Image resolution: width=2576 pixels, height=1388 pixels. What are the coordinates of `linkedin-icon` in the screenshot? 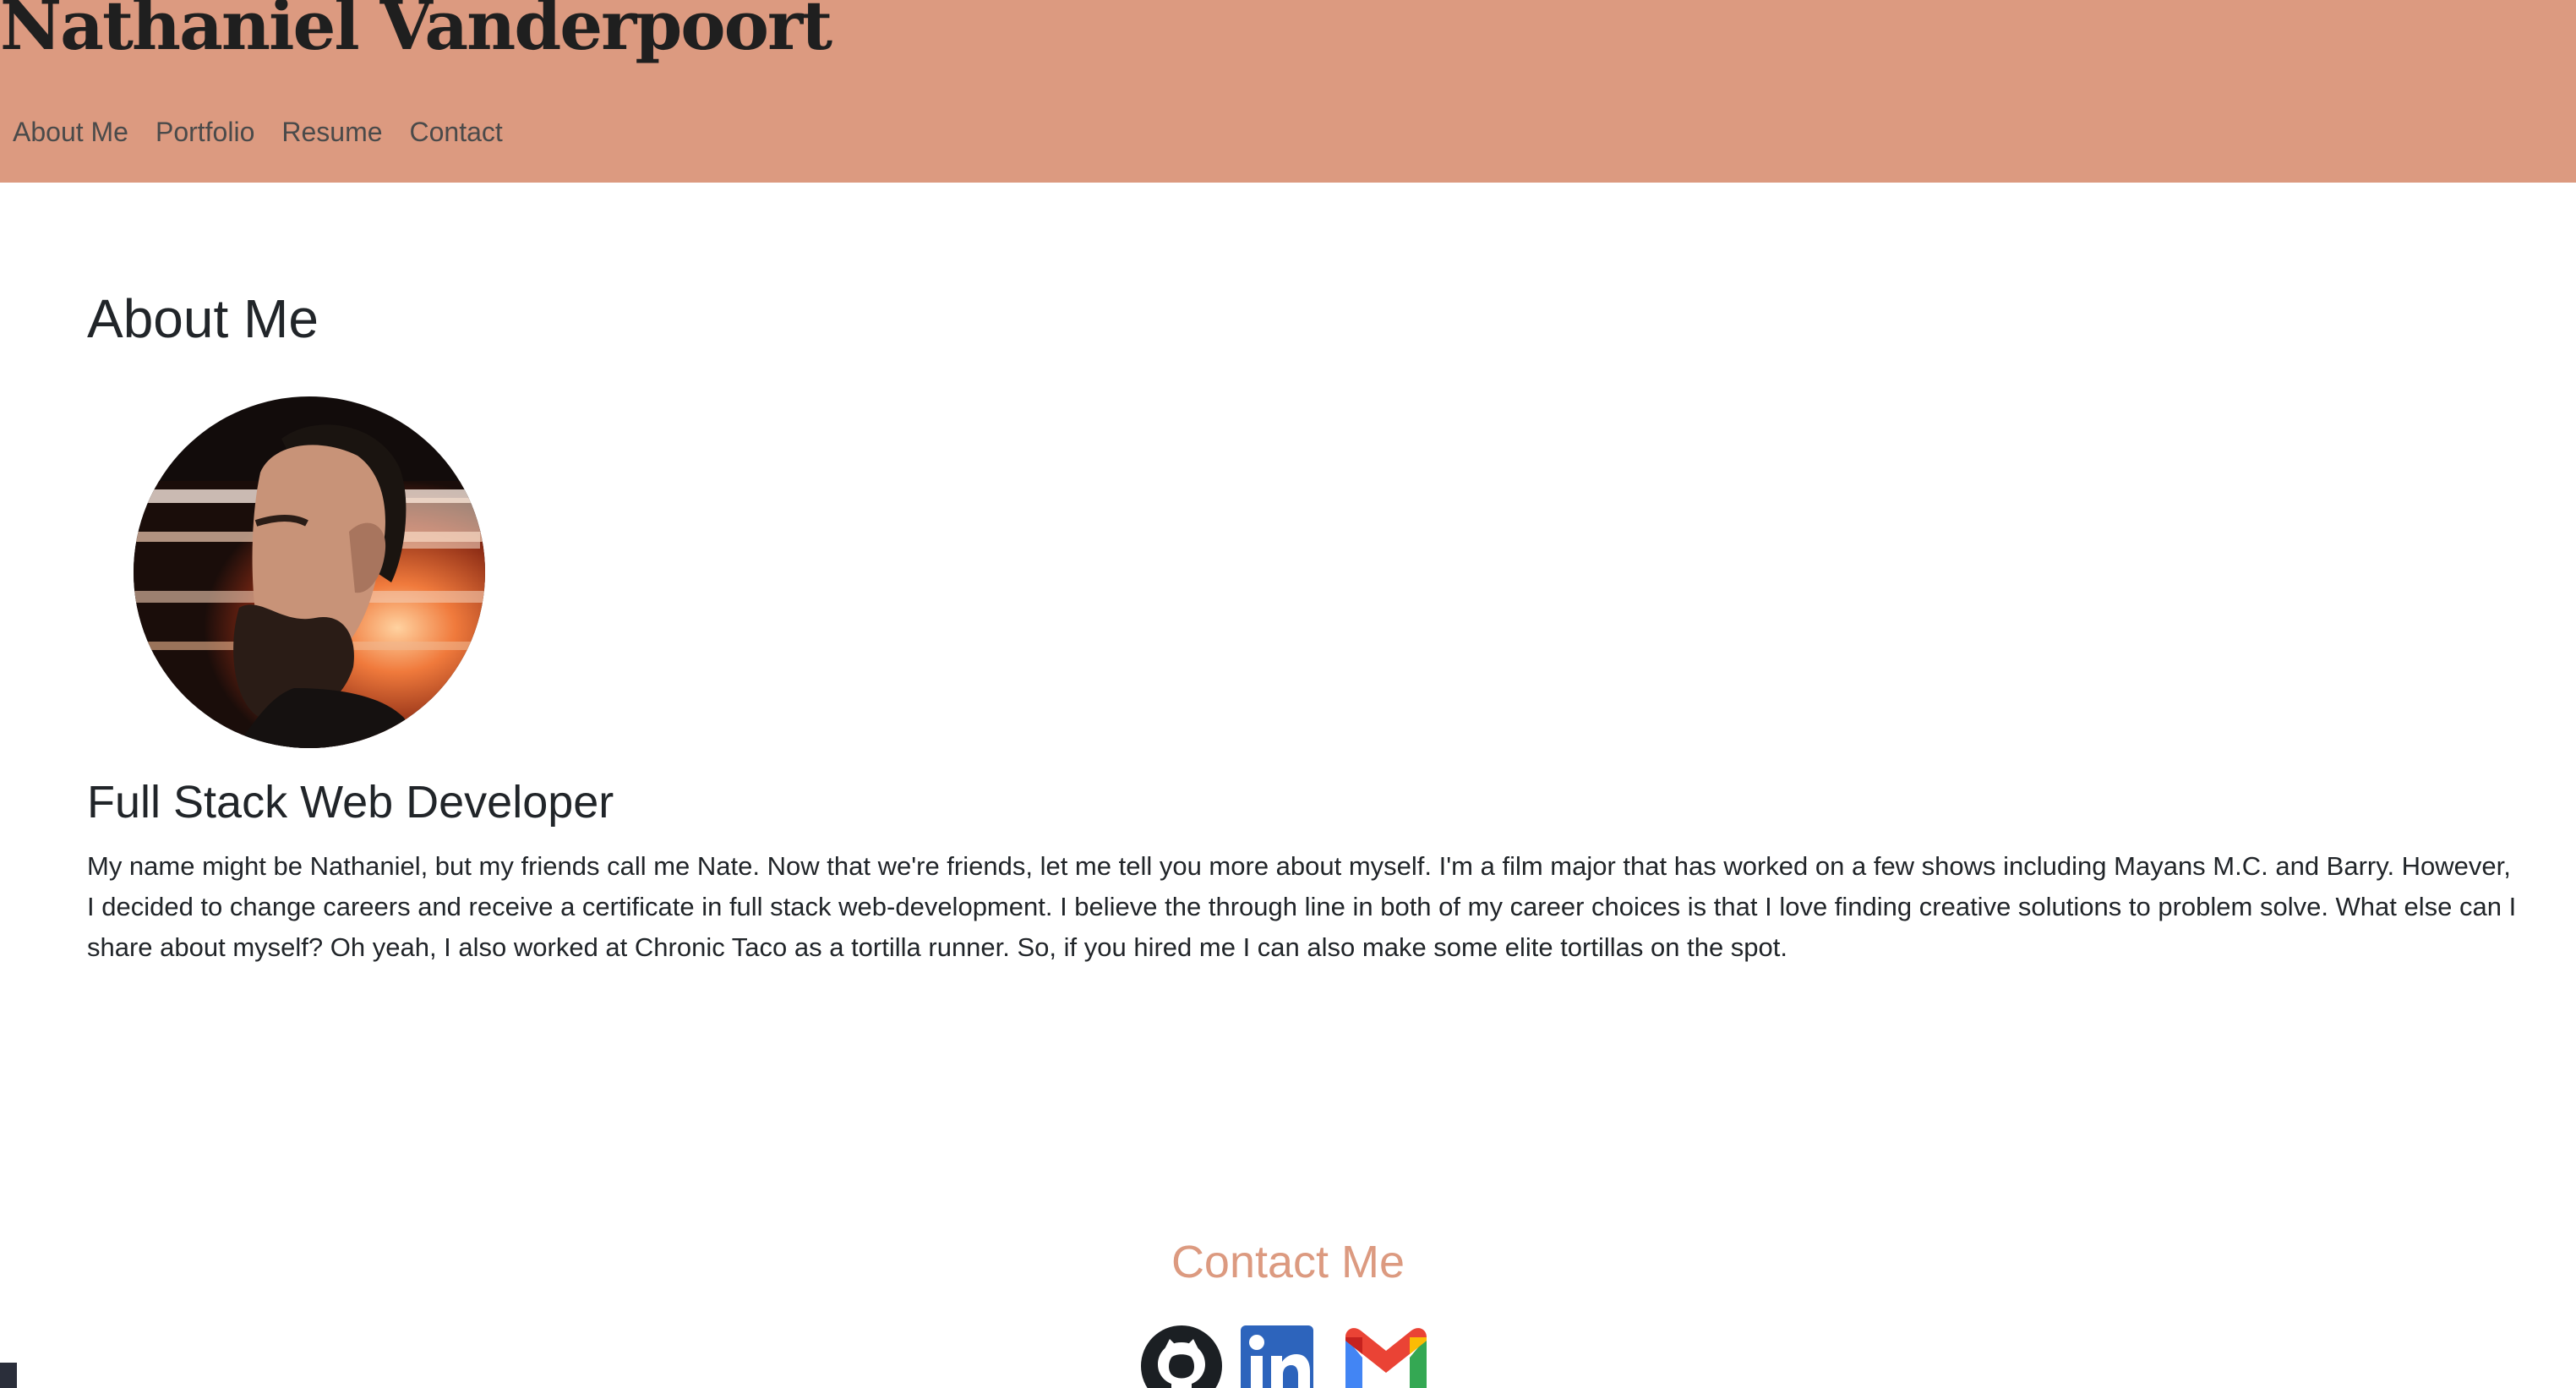 It's located at (1277, 1356).